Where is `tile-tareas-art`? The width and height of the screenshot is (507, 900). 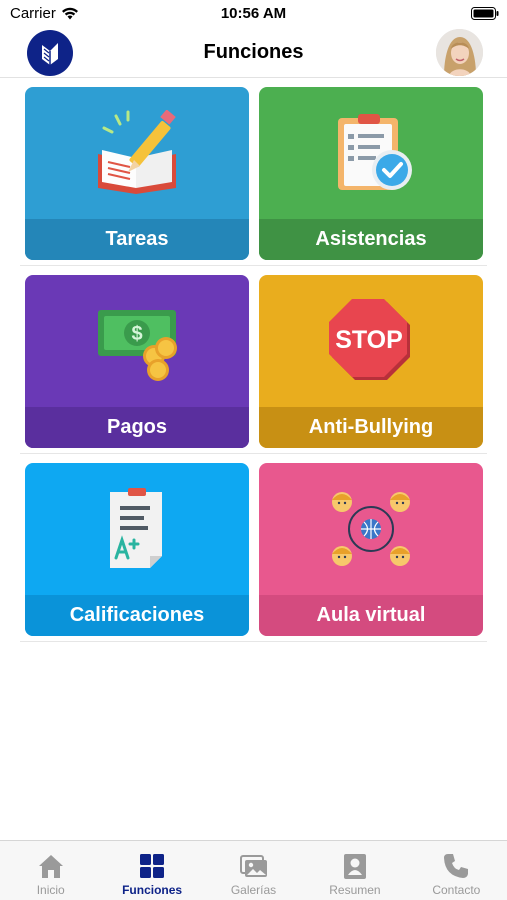
tile-tareas-art is located at coordinates (137, 153).